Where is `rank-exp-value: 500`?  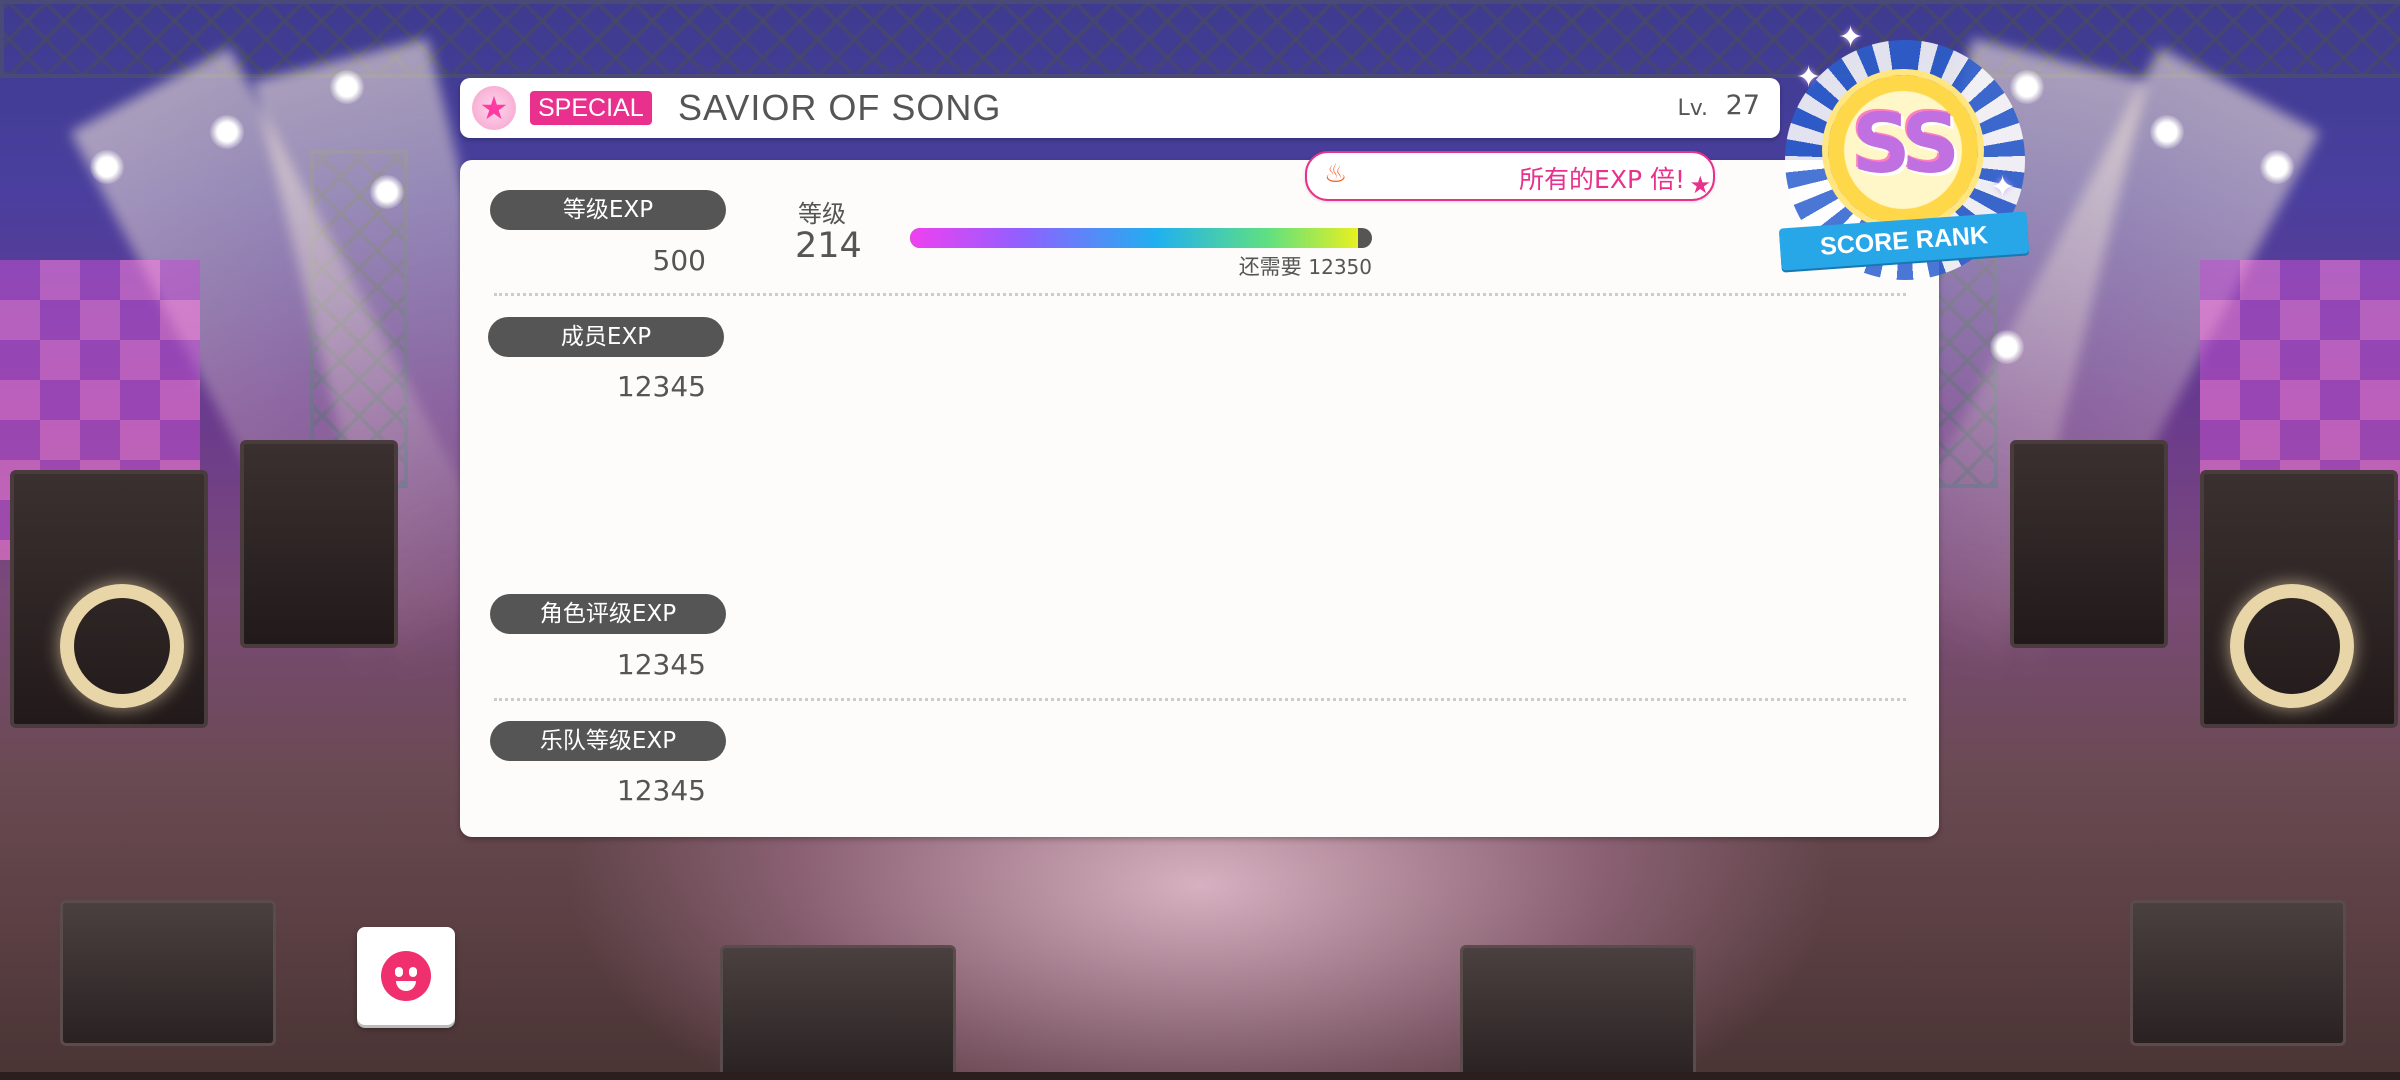 rank-exp-value: 500 is located at coordinates (679, 260).